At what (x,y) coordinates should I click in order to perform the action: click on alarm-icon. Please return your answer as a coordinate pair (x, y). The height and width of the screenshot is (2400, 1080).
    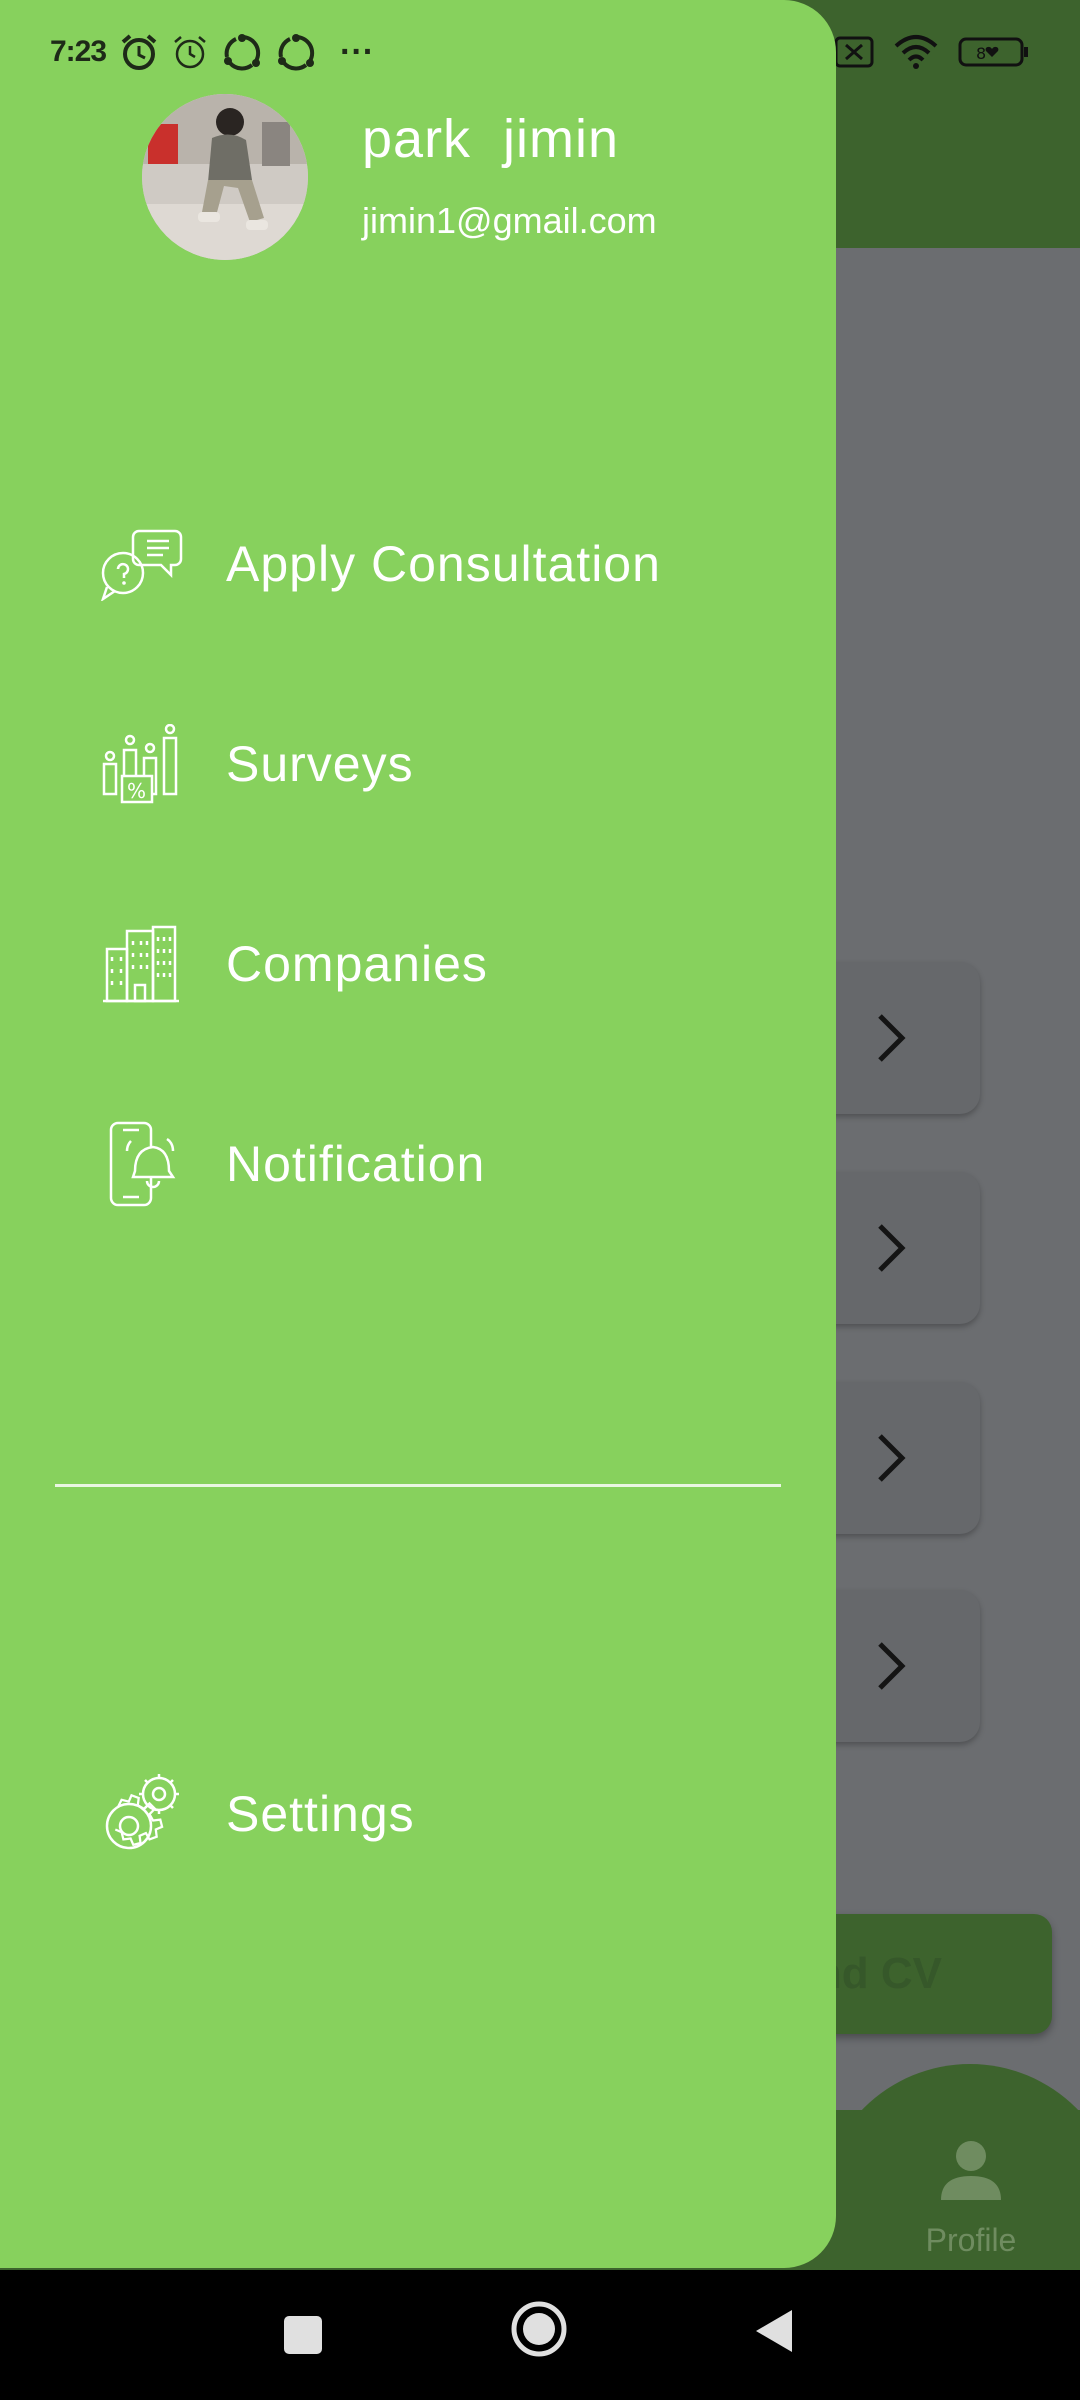
    Looking at the image, I should click on (139, 52).